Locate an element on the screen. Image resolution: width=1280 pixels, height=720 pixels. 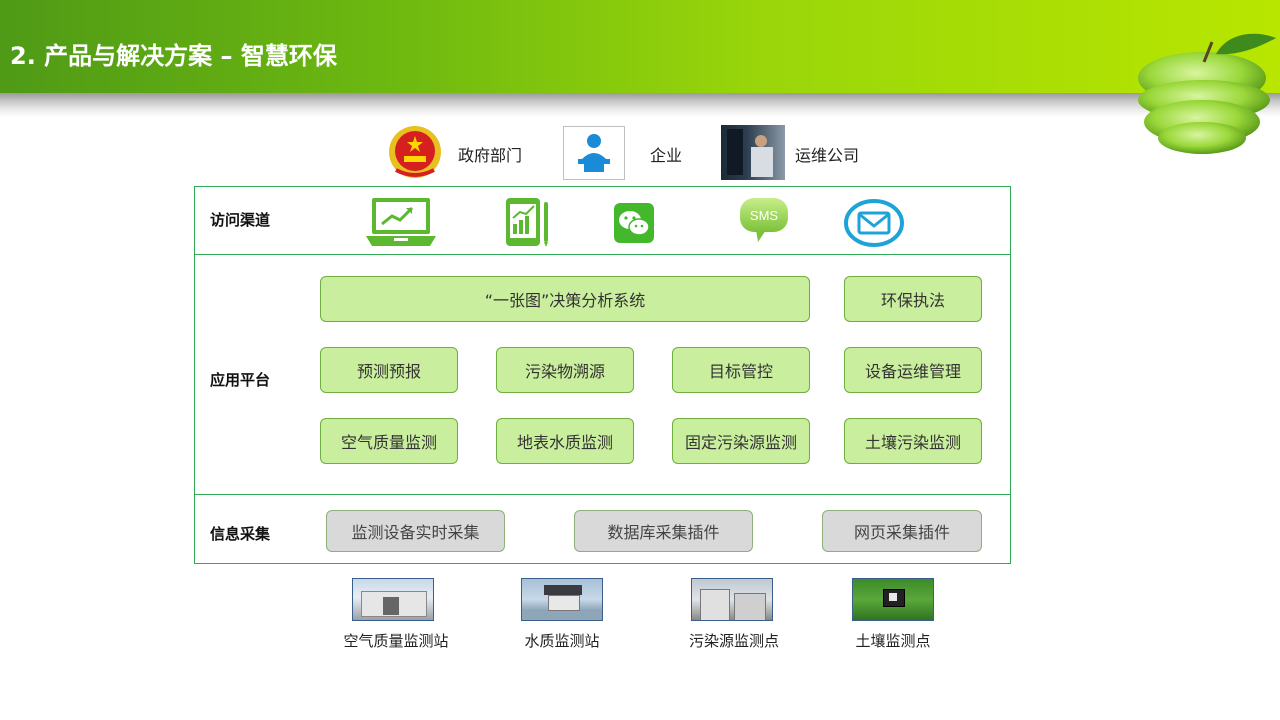
wechat-icon is located at coordinates (634, 223).